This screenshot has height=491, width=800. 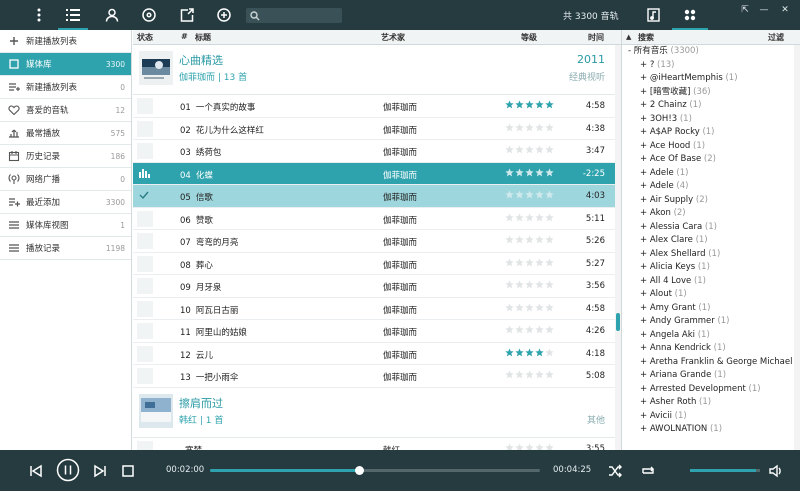 I want to click on track-row: 05 信歌 伽菲珈而 4:03, so click(x=377, y=196).